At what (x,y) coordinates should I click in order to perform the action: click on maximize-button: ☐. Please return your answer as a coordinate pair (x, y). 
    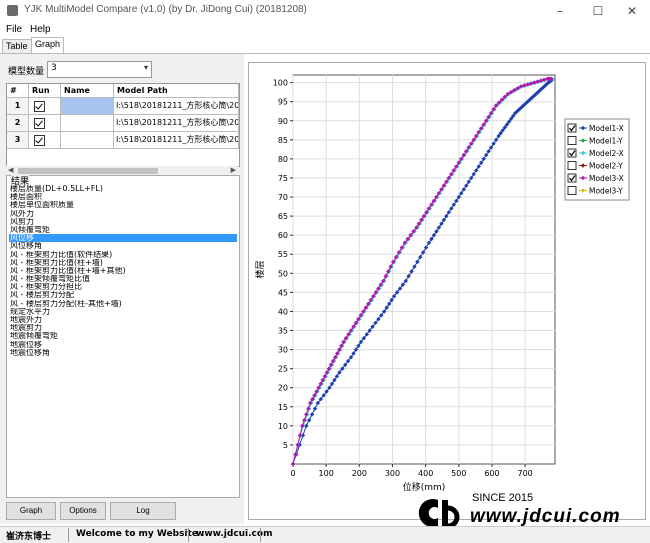
    Looking at the image, I should click on (598, 11).